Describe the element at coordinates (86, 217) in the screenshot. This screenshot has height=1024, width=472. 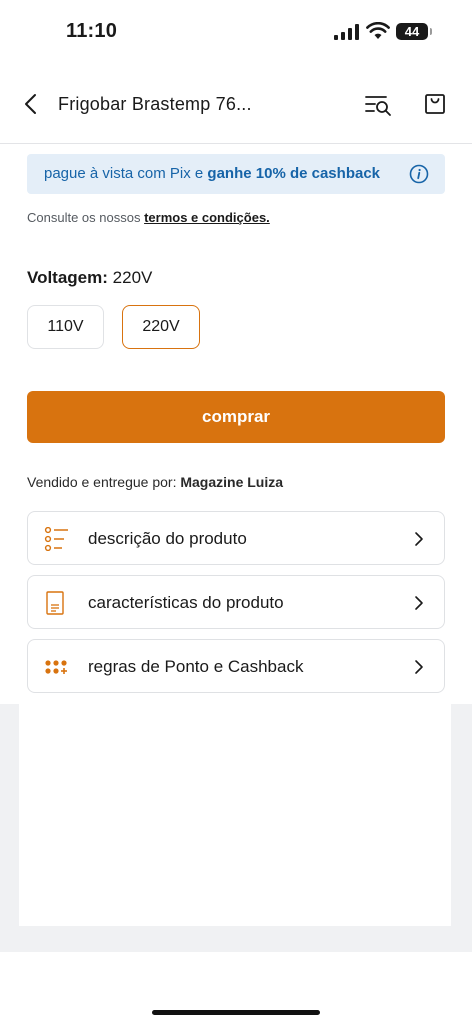
I see `terms-prefix: Consulte os nossos` at that location.